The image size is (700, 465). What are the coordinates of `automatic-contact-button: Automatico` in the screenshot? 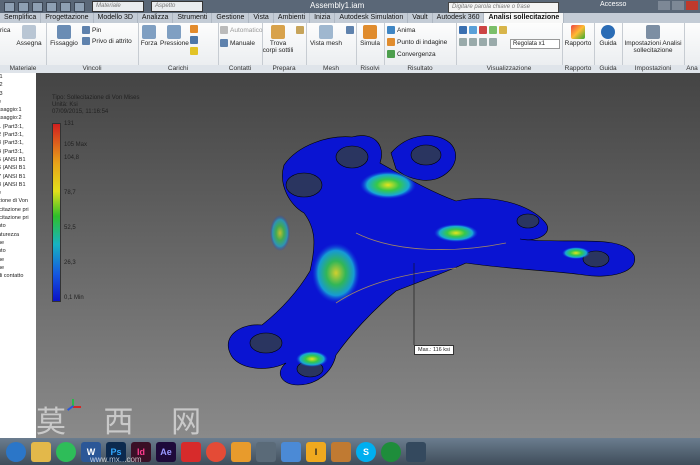 It's located at (241, 30).